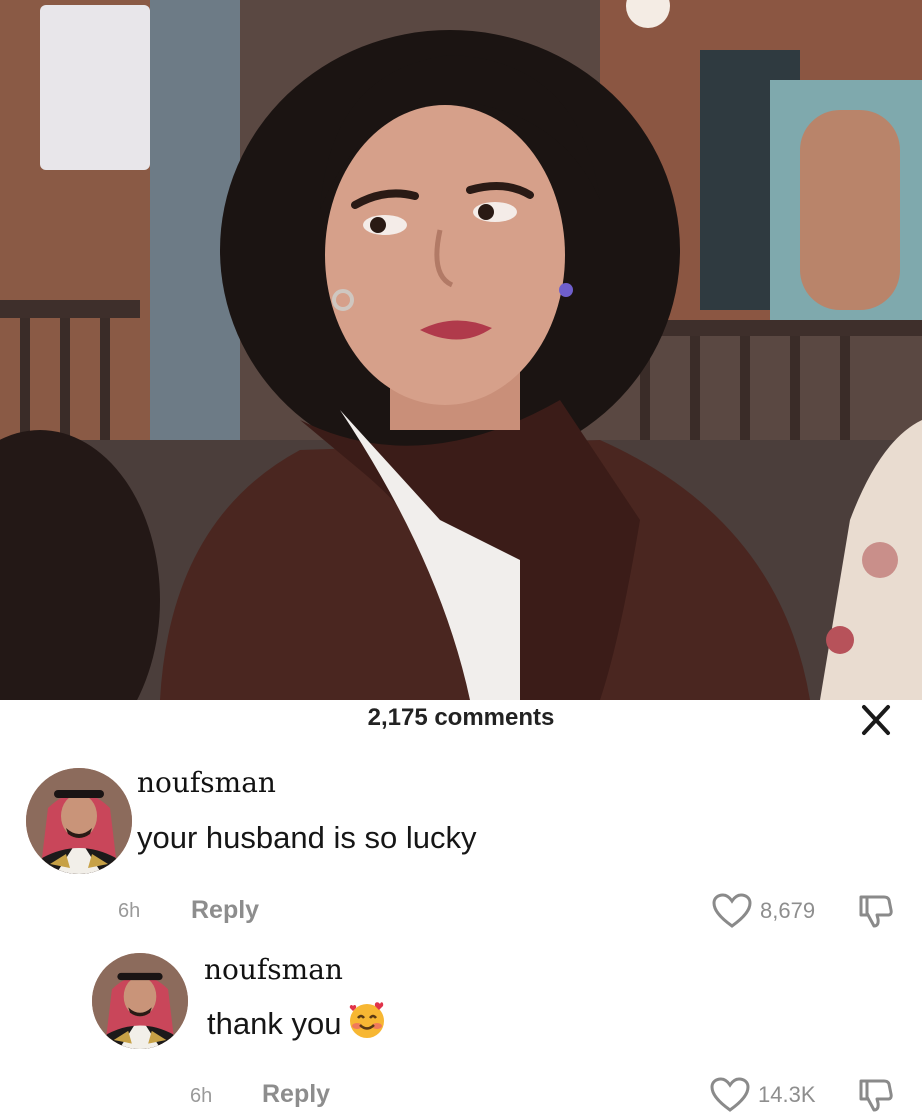 The height and width of the screenshot is (1118, 922). I want to click on close-button, so click(876, 720).